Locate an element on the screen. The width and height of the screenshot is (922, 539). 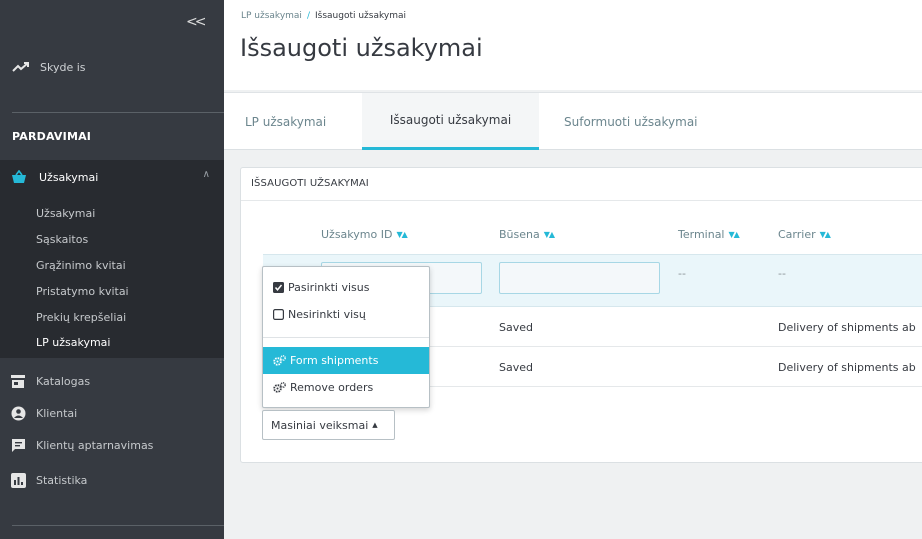
column-header-terminal: Terminal ▼▲ is located at coordinates (709, 234).